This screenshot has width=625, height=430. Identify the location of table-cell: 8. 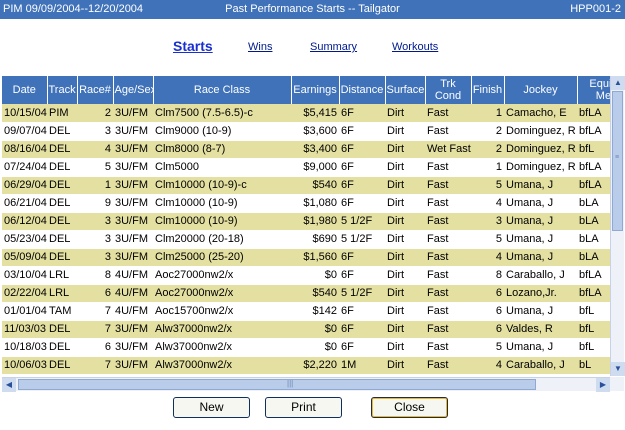
(95, 275).